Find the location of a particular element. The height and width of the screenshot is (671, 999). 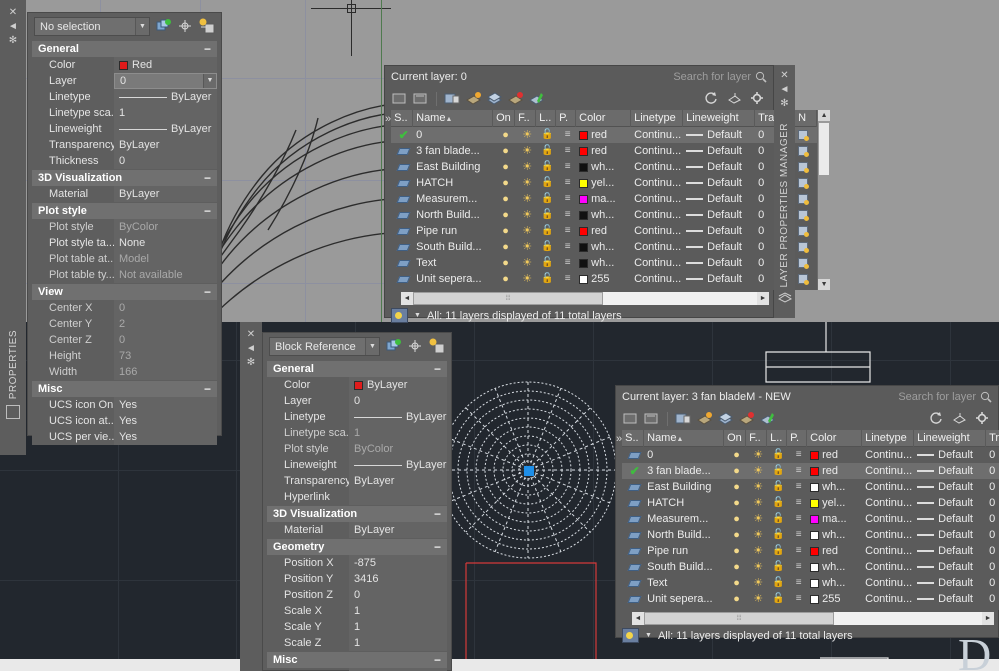

properties-dock-strip-bottom: ✕ ◄ ✻ is located at coordinates (251, 496).